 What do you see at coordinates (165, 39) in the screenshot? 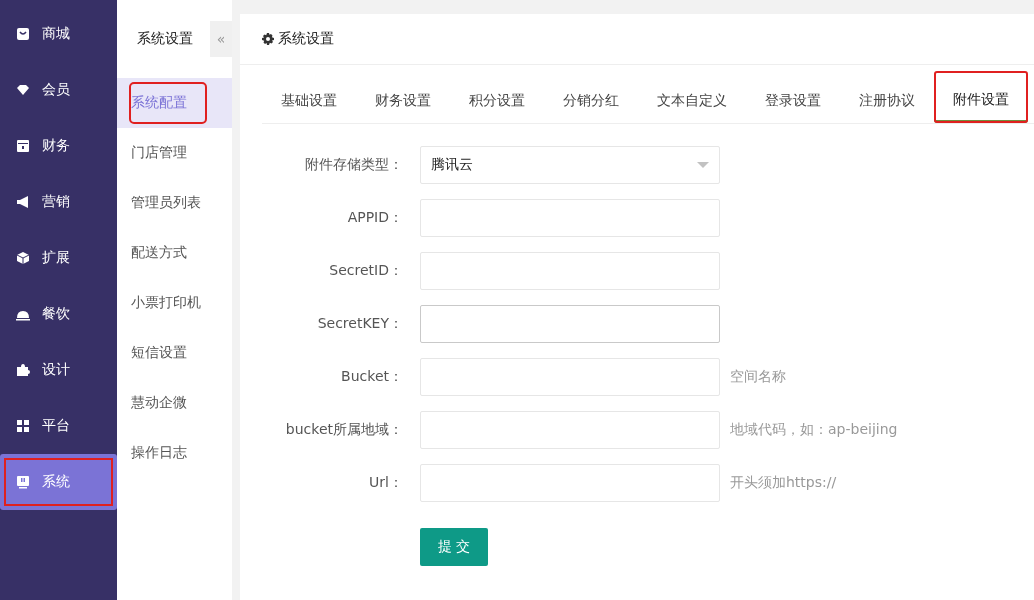
I see `submenu-title: 系统设置` at bounding box center [165, 39].